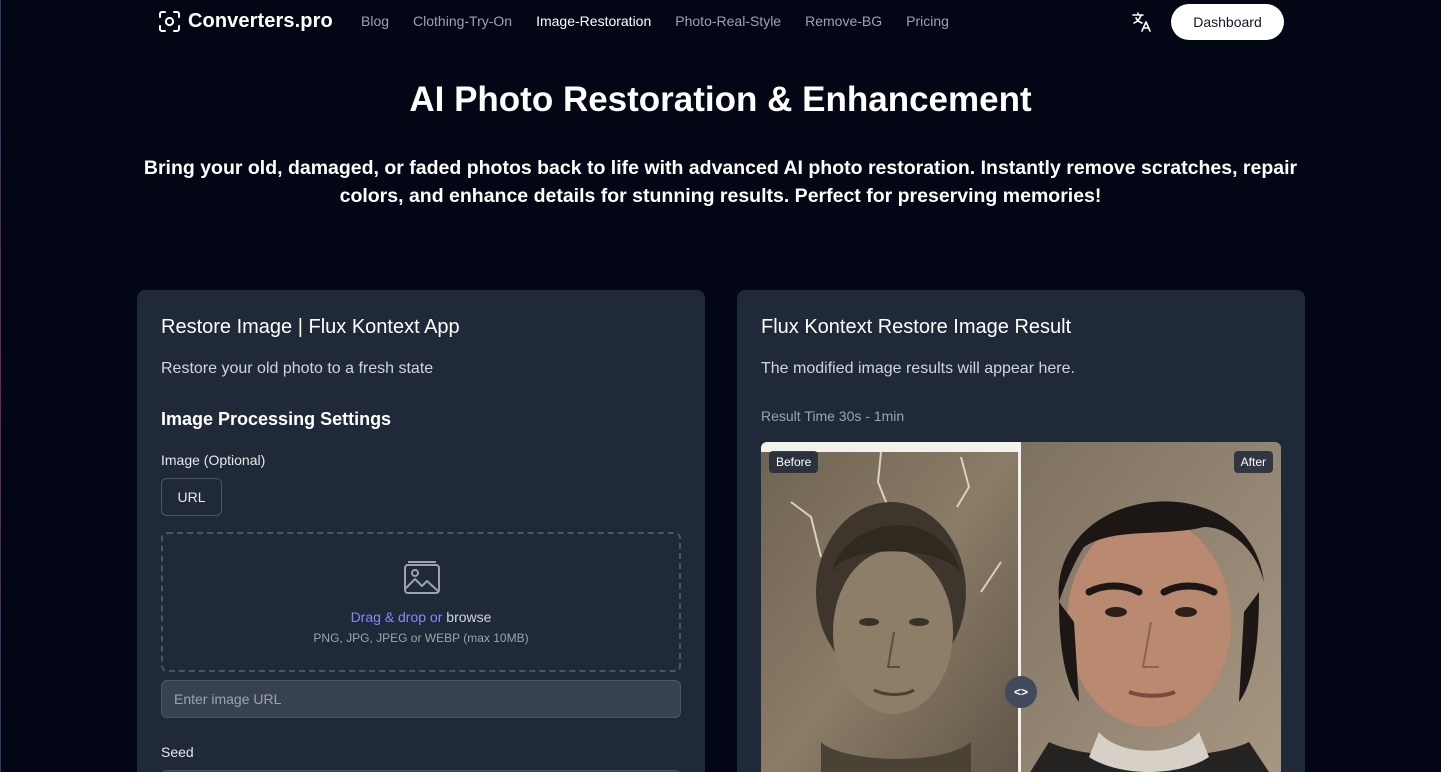  I want to click on browse-link: browse, so click(468, 617).